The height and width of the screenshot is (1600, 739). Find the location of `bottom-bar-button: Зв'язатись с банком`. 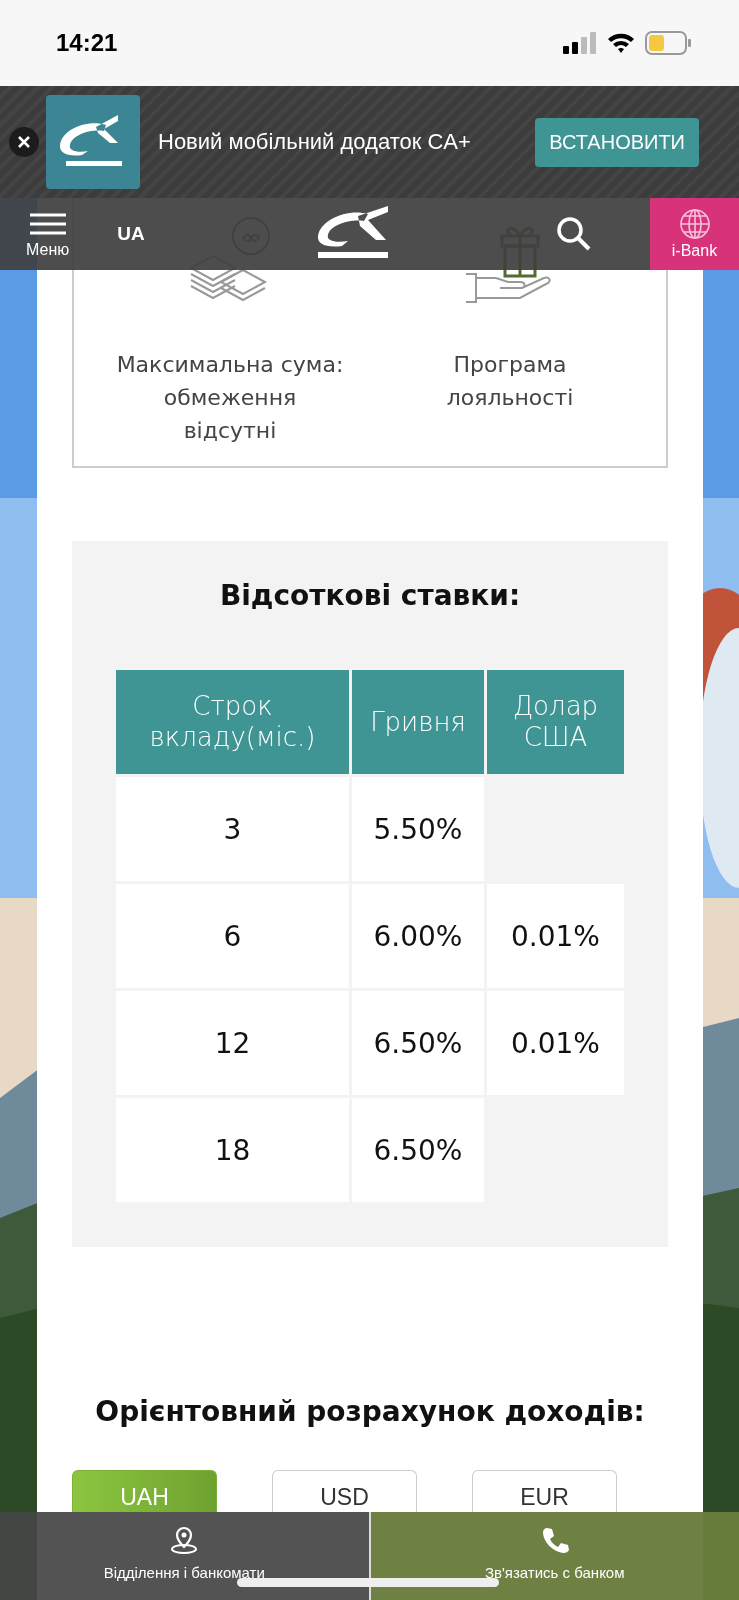

bottom-bar-button: Зв'язатись с банком is located at coordinates (554, 1556).